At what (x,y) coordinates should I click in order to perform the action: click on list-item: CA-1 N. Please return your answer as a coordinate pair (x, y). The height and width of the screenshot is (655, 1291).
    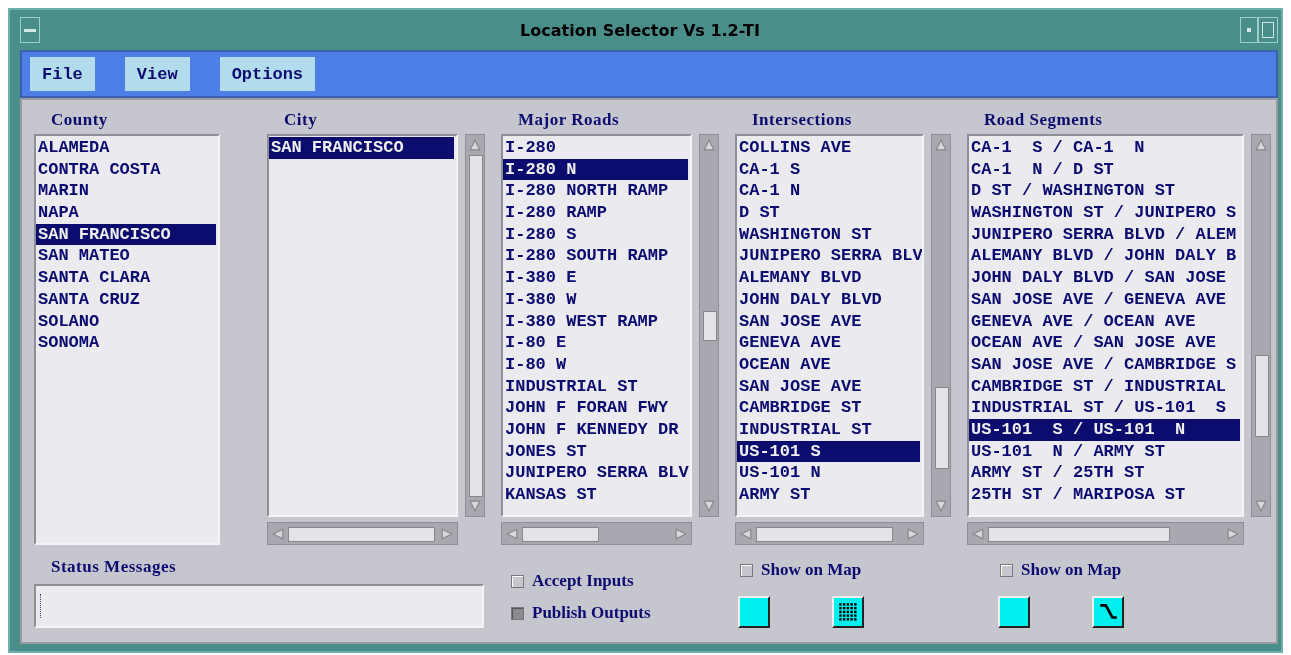
    Looking at the image, I should click on (828, 191).